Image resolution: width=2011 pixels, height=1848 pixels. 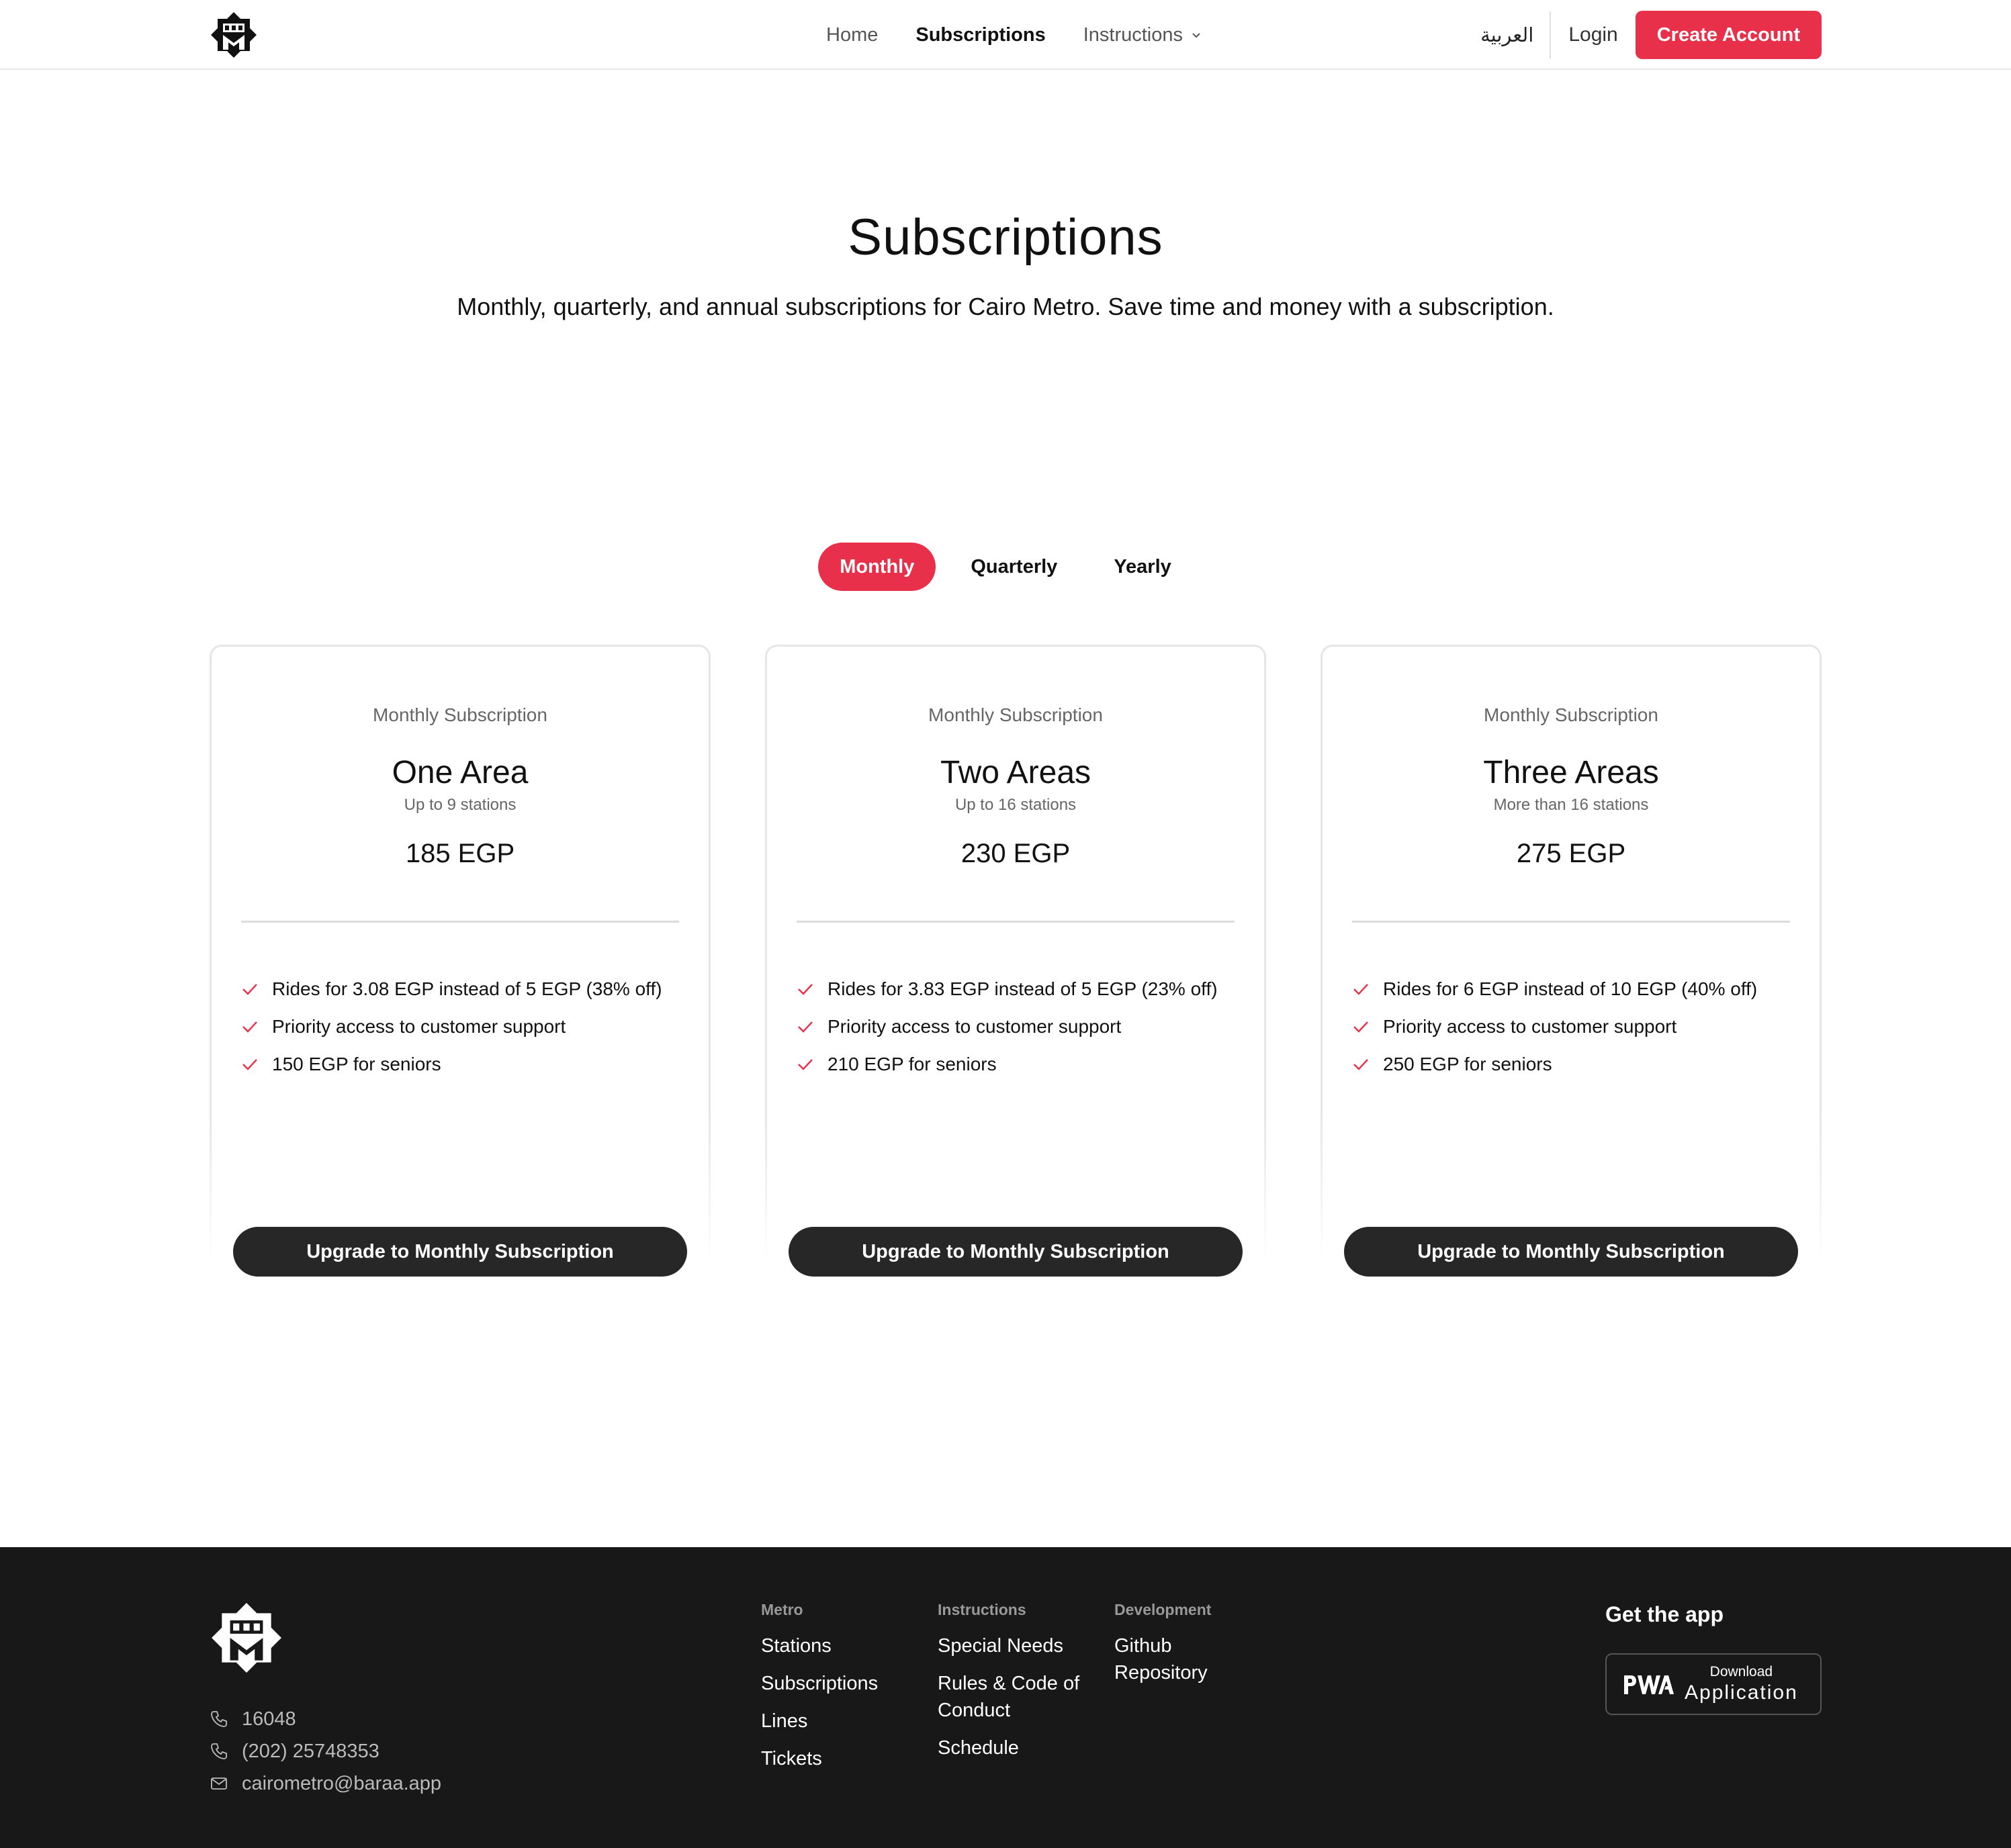 I want to click on plan-stations: Up to 16 stations, so click(x=1016, y=805).